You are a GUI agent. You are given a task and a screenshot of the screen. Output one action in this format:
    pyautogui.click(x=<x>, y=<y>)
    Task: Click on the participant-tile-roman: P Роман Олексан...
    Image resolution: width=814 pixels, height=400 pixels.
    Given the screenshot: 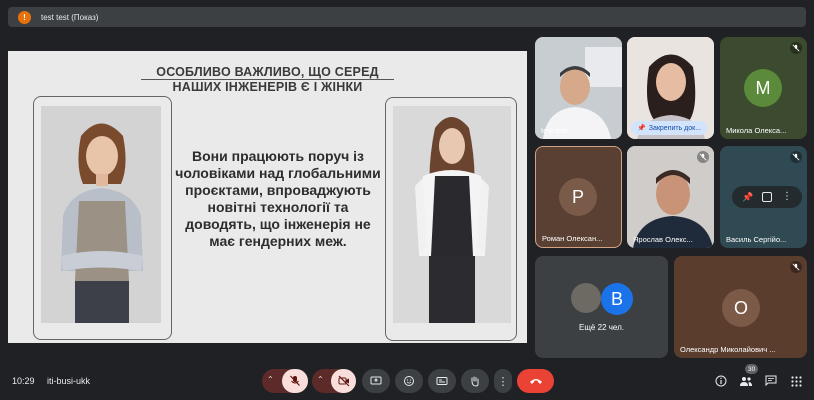 What is the action you would take?
    pyautogui.click(x=578, y=197)
    